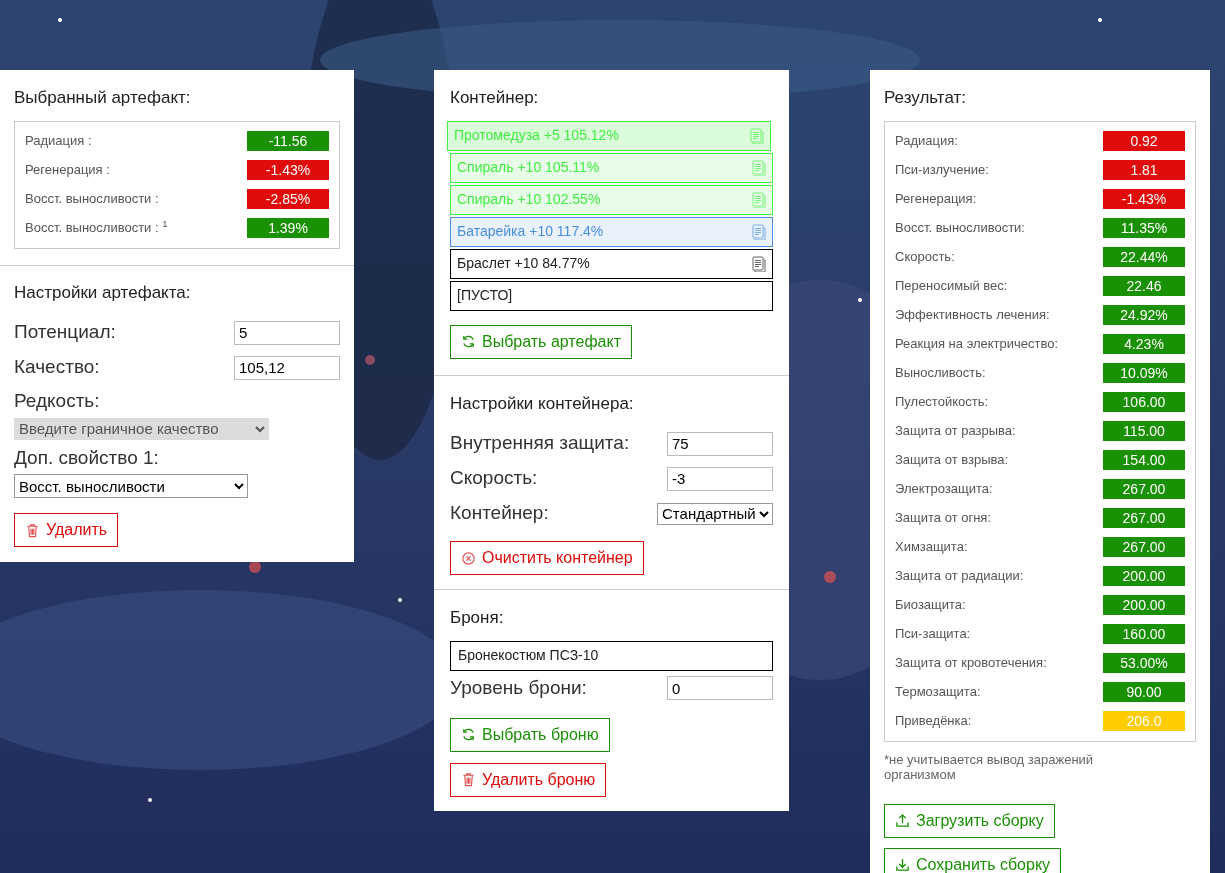  What do you see at coordinates (926, 141) in the screenshot?
I see `stat-label: Радиация:` at bounding box center [926, 141].